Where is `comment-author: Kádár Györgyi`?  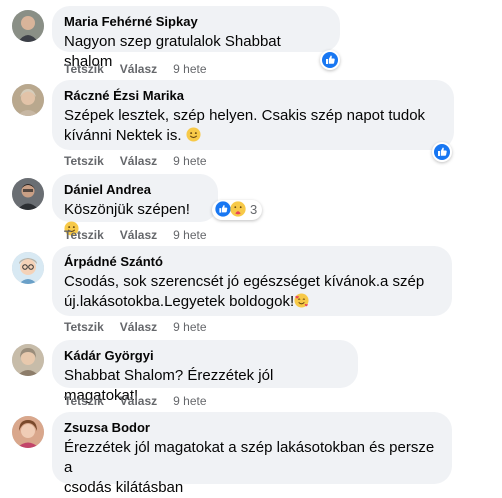
comment-author: Kádár Györgyi is located at coordinates (205, 356).